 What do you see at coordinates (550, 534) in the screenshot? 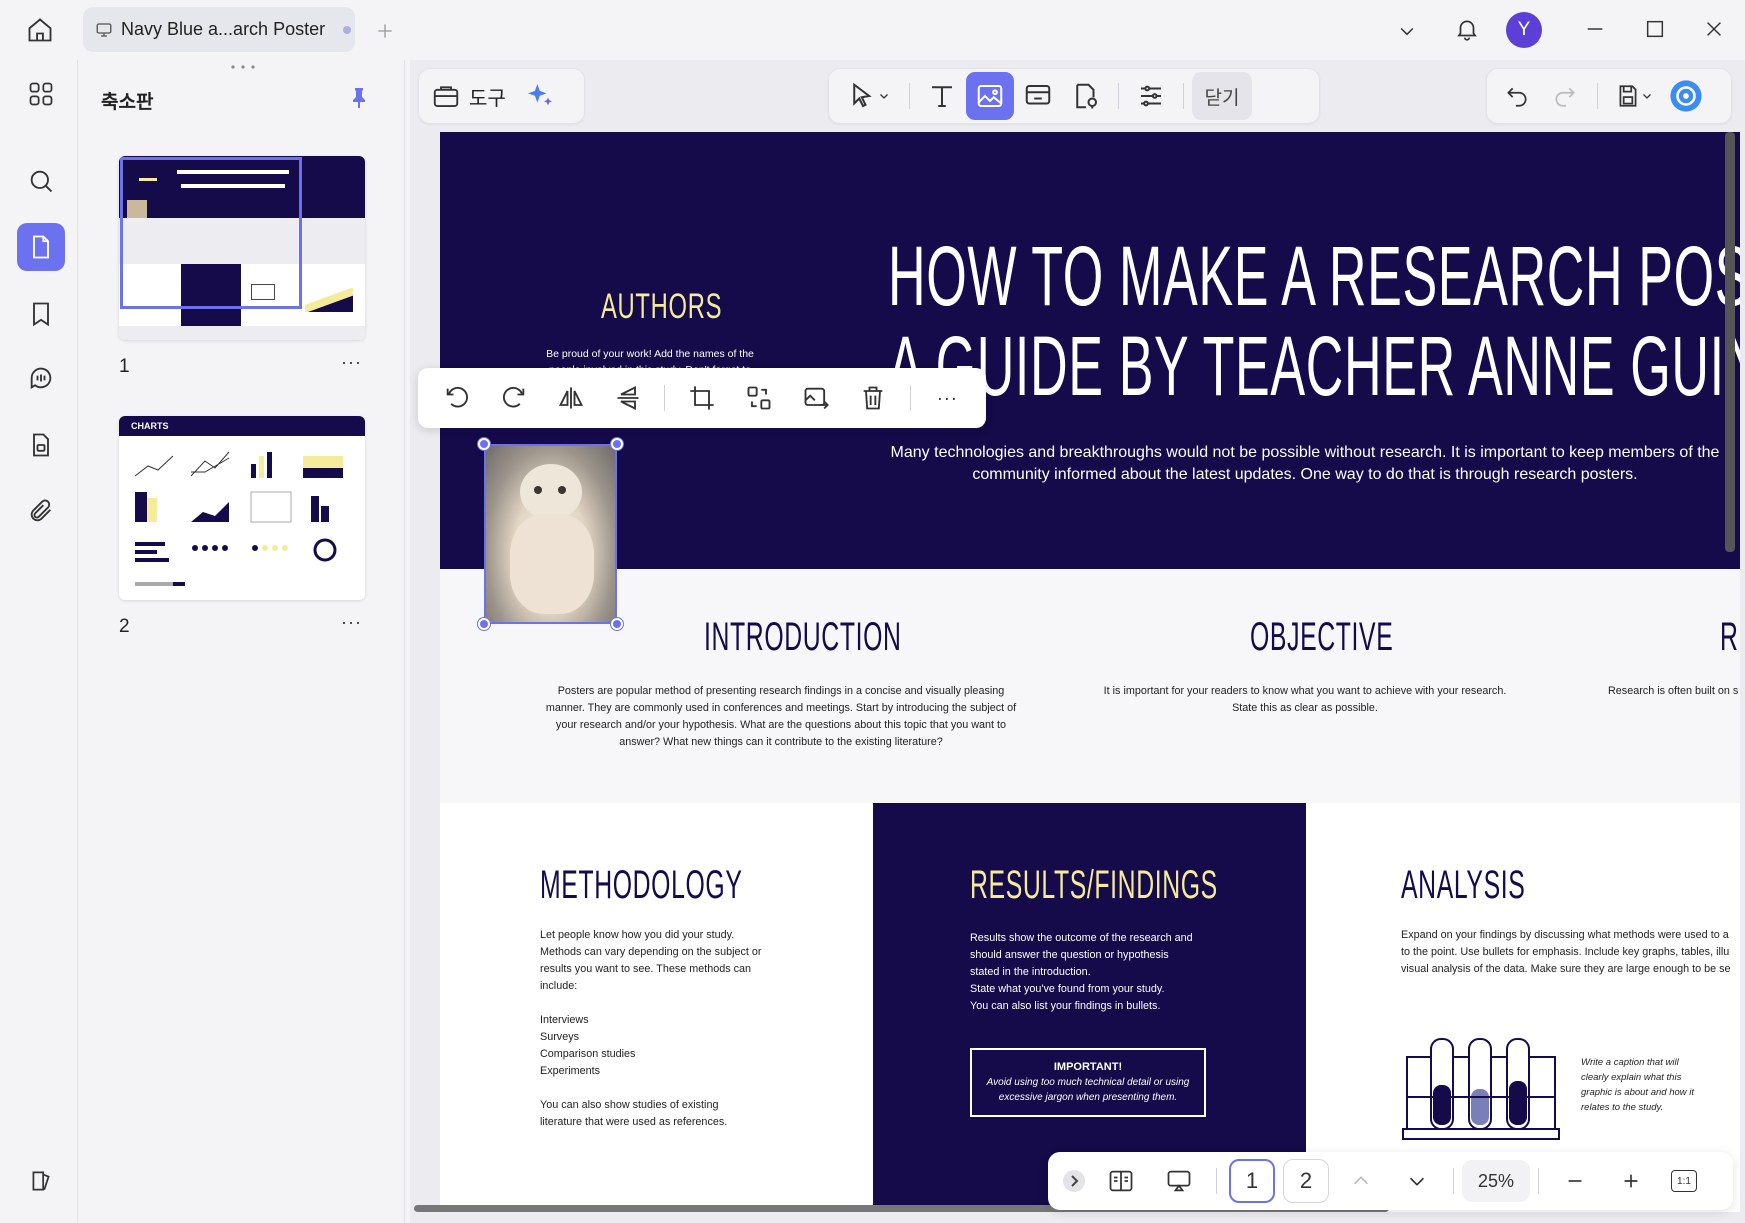
I see `selected-image` at bounding box center [550, 534].